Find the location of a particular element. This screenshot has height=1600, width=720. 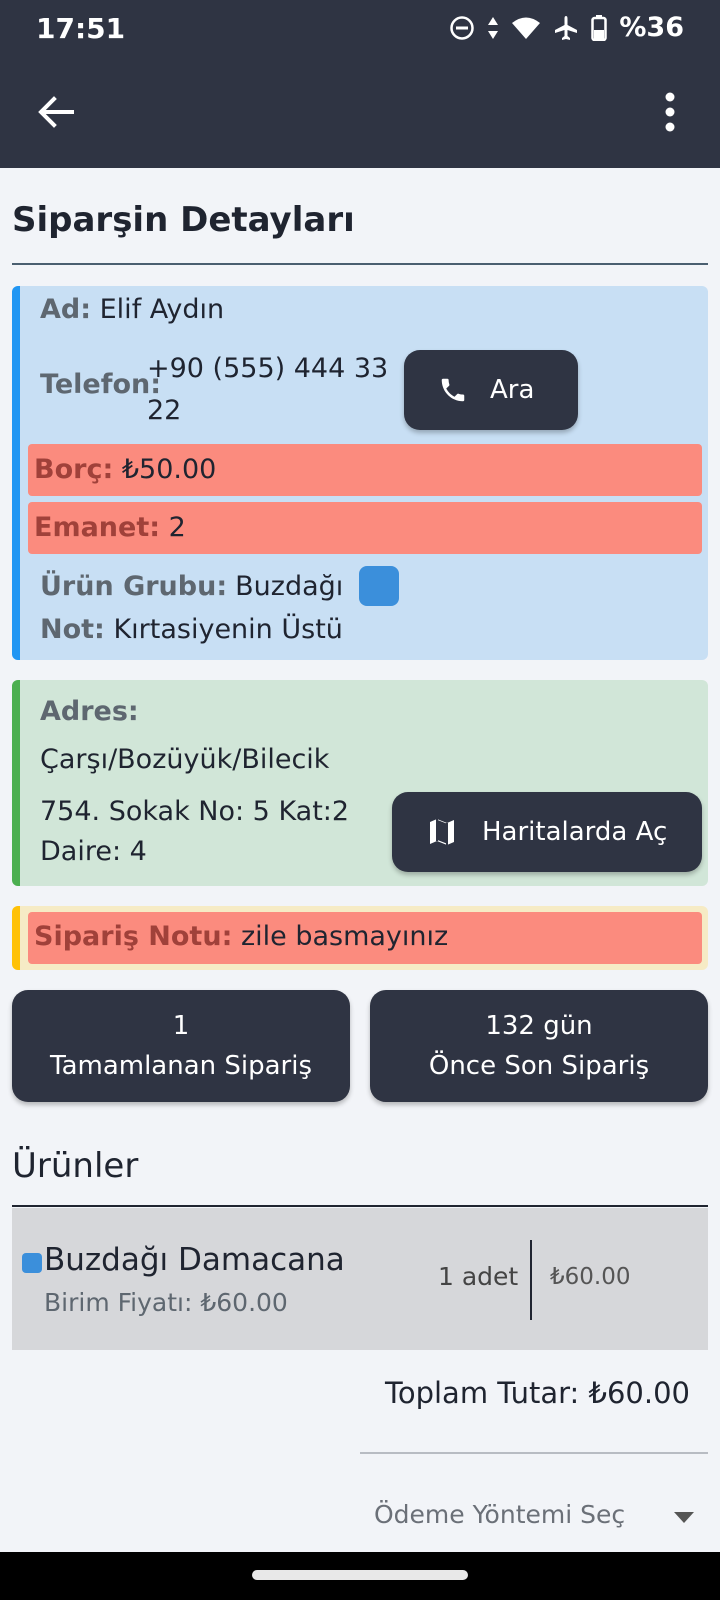

page-title: Siparşin Detayları is located at coordinates (183, 220).